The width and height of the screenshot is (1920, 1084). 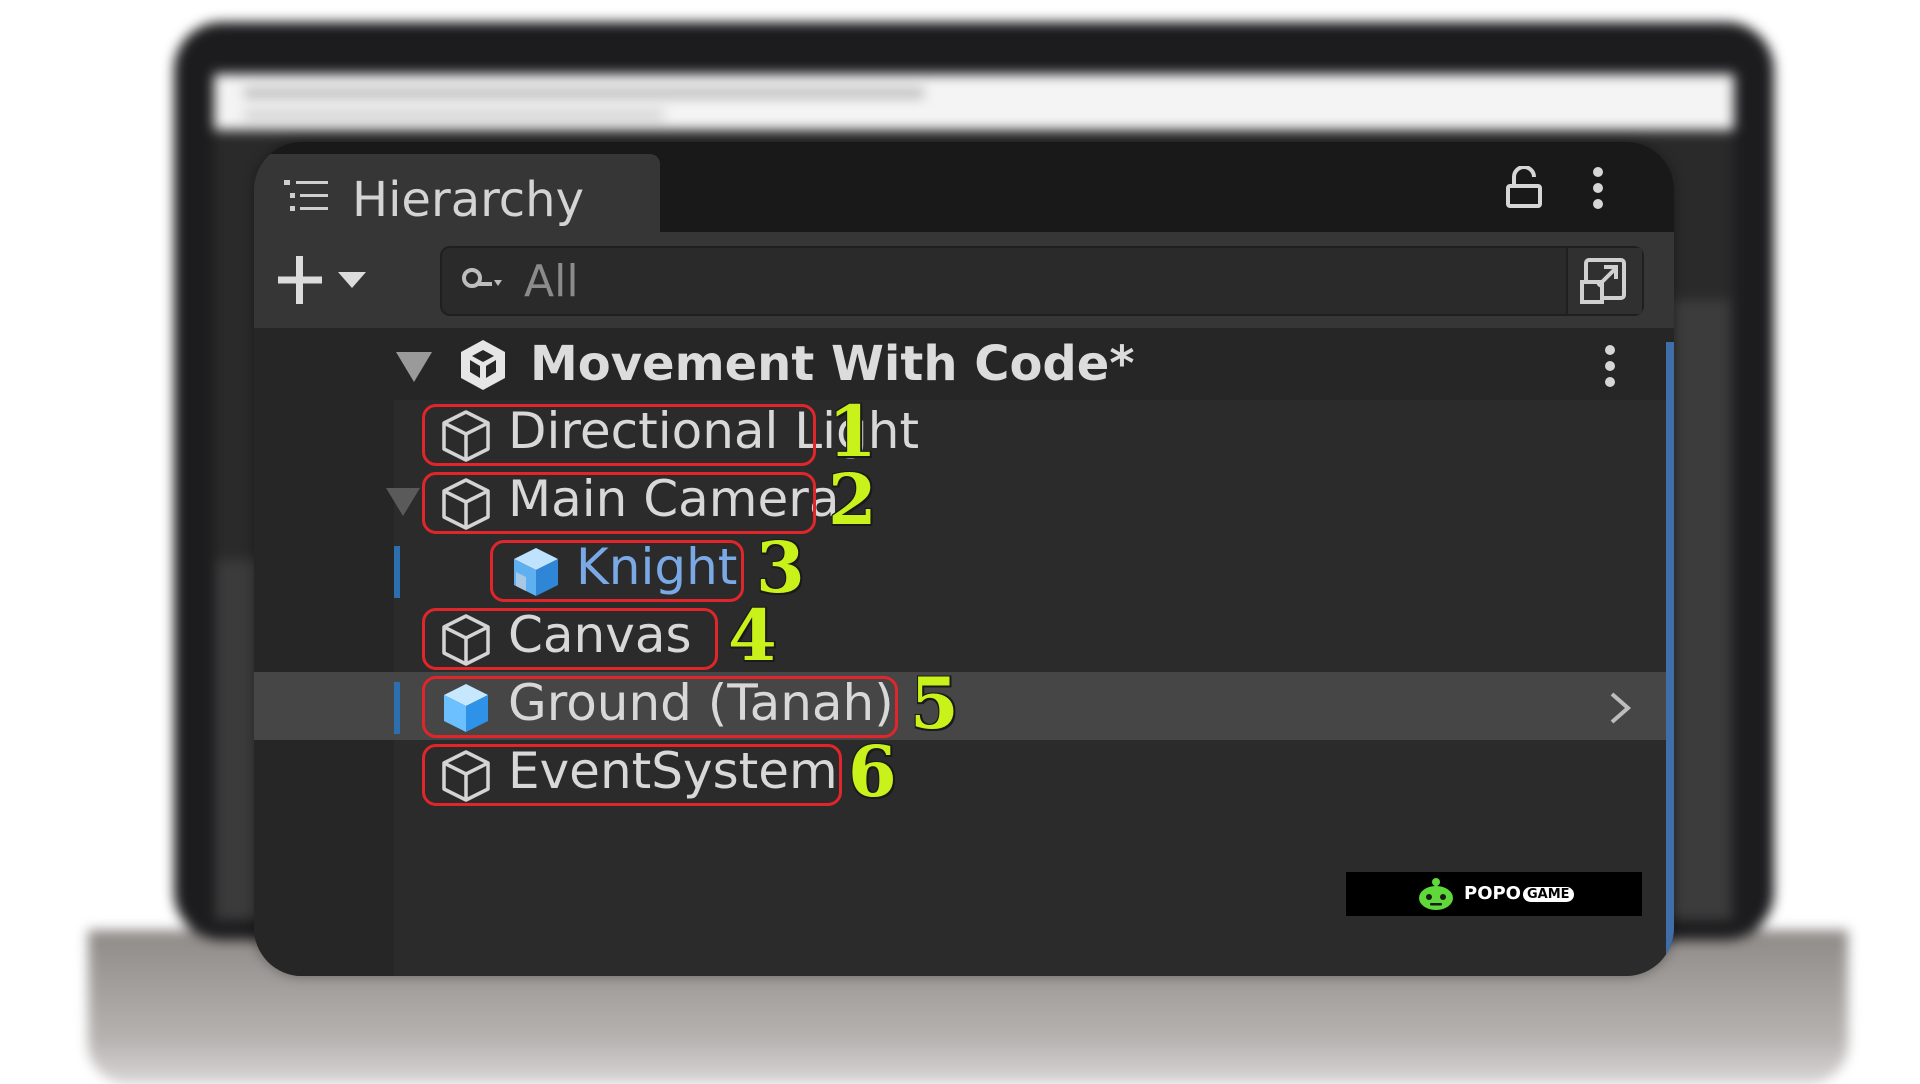 What do you see at coordinates (1610, 366) in the screenshot?
I see `scene-more-options-icon` at bounding box center [1610, 366].